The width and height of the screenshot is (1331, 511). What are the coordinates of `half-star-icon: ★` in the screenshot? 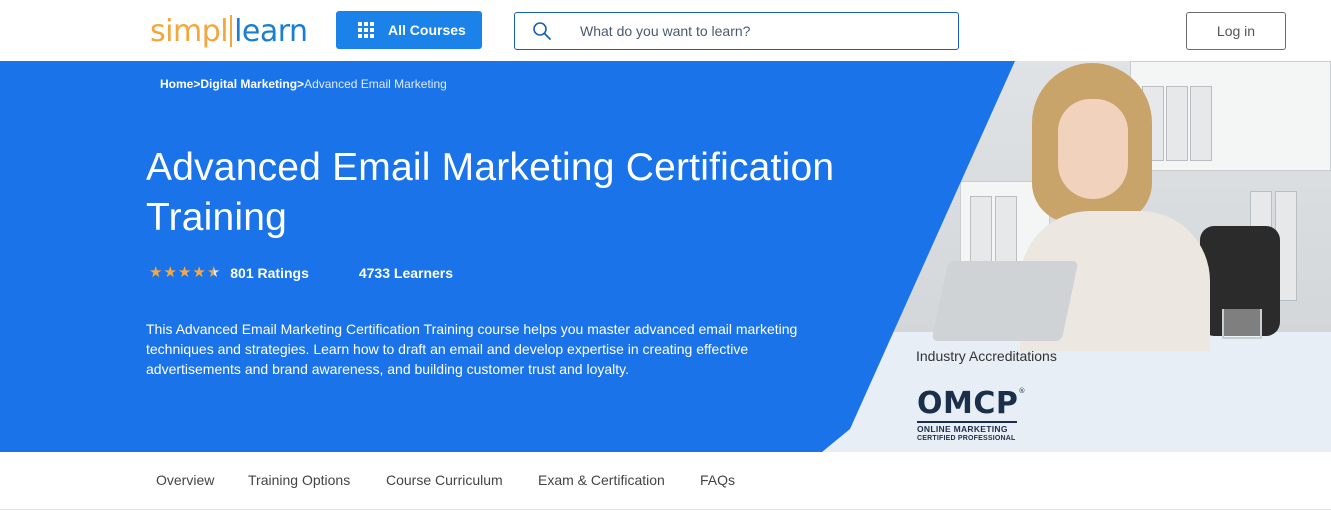 It's located at (213, 272).